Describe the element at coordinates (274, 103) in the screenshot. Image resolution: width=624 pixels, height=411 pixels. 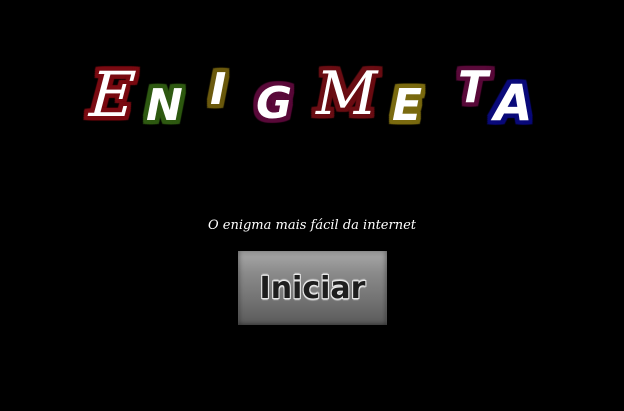
I see `logo-letter-g: G` at that location.